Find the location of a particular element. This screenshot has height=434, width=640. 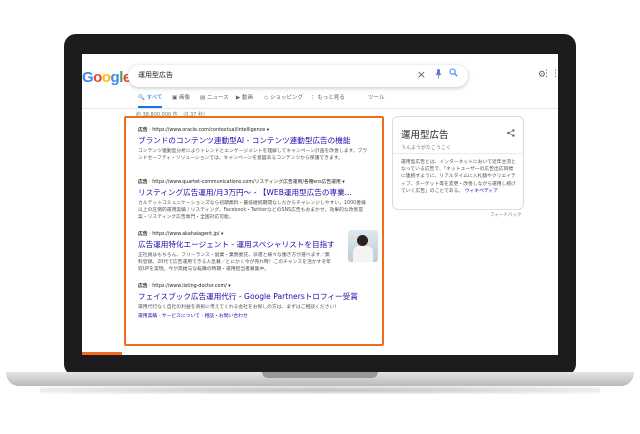

tab-videos: ▶ 動画 is located at coordinates (244, 97).